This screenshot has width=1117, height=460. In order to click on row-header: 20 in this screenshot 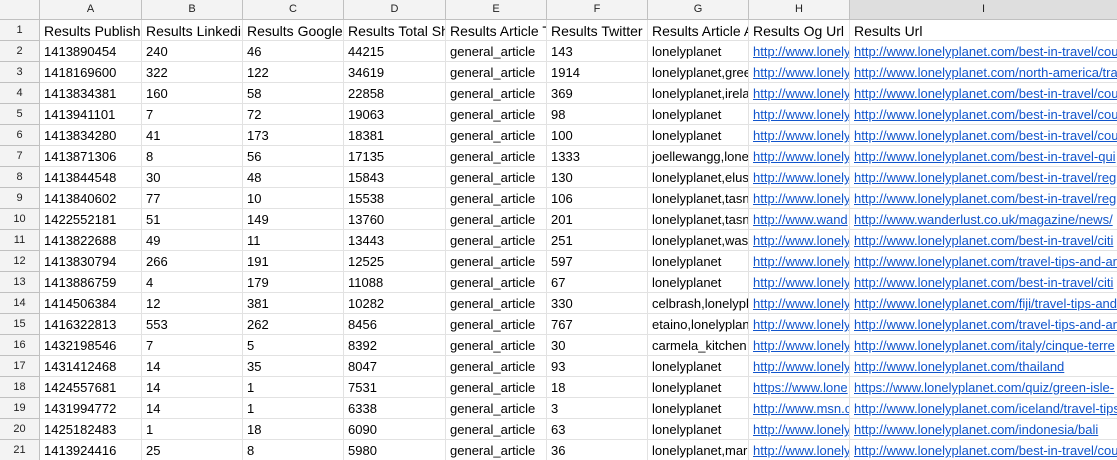, I will do `click(20, 429)`.